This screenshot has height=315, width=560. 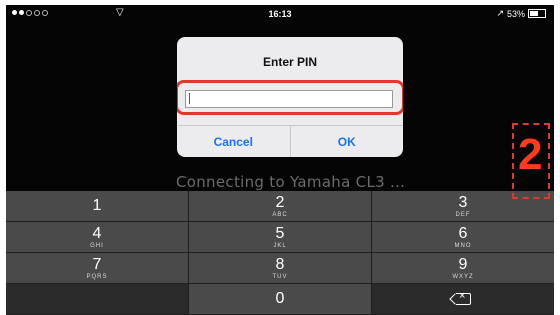 I want to click on location-arrow-icon: ↗, so click(x=500, y=13).